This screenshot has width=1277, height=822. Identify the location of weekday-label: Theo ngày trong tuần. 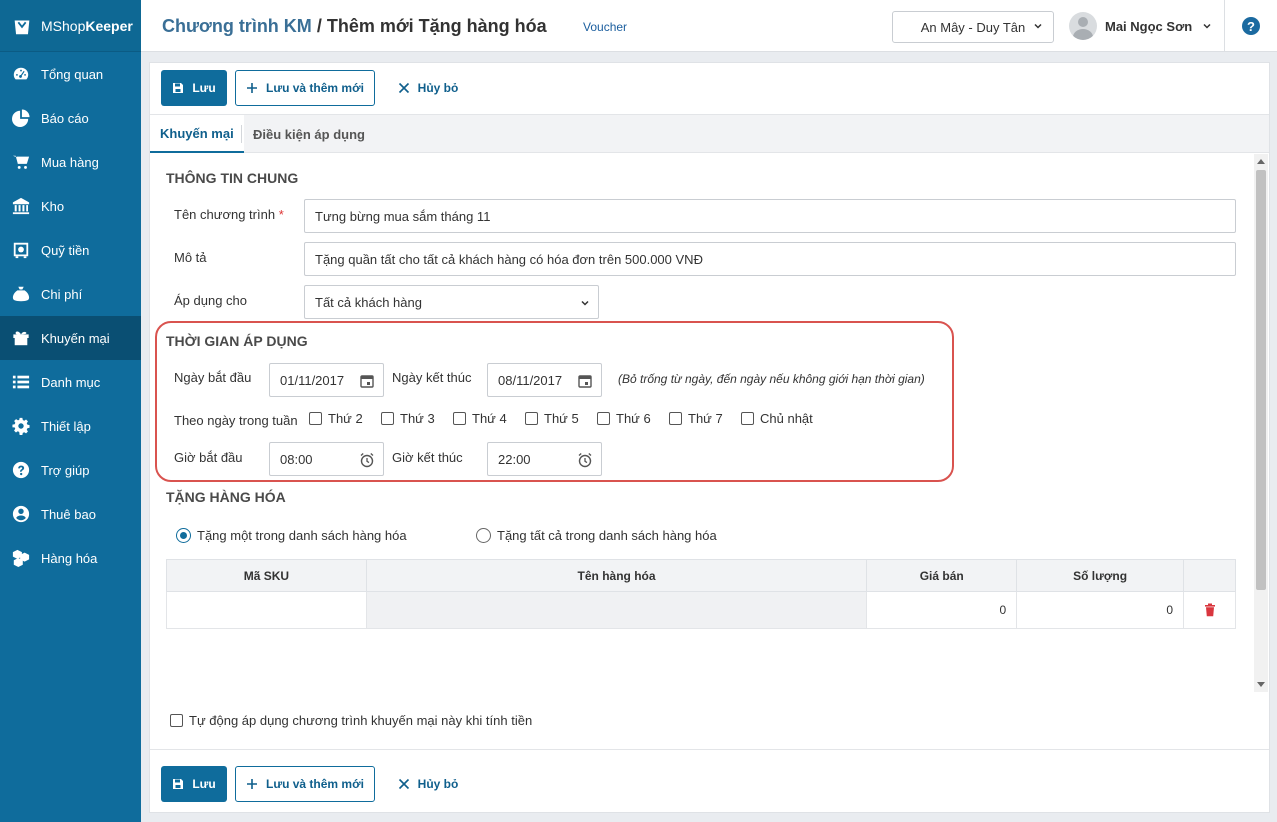
(236, 420).